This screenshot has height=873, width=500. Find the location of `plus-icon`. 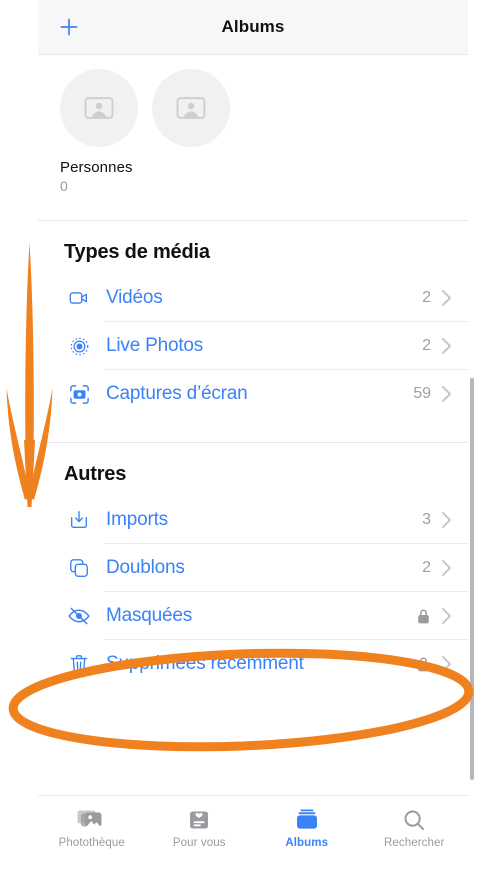

plus-icon is located at coordinates (69, 27).